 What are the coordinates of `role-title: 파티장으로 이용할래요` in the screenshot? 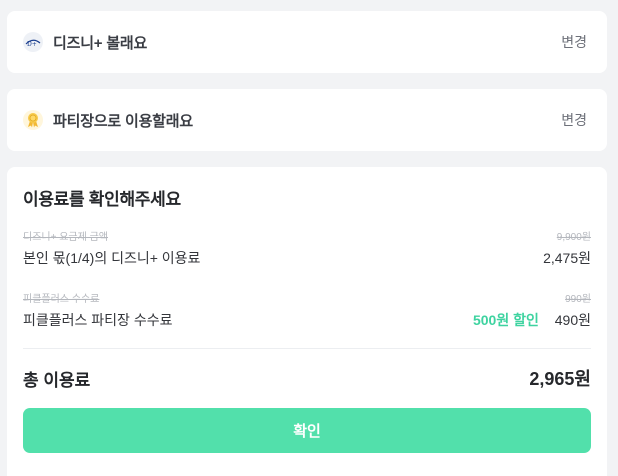 It's located at (123, 121).